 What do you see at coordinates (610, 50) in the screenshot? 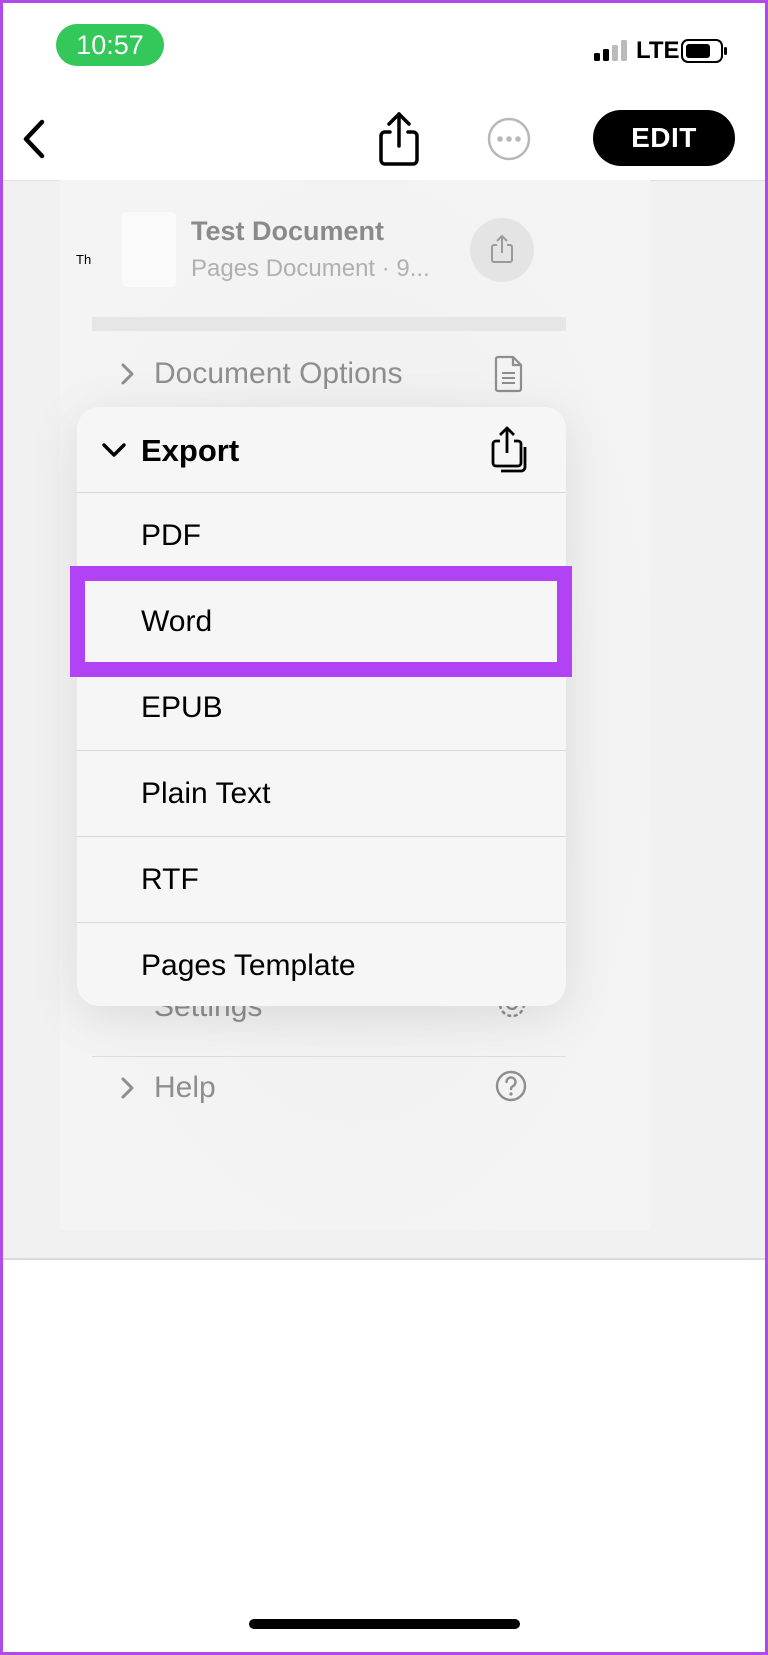
I see `signal-icon` at bounding box center [610, 50].